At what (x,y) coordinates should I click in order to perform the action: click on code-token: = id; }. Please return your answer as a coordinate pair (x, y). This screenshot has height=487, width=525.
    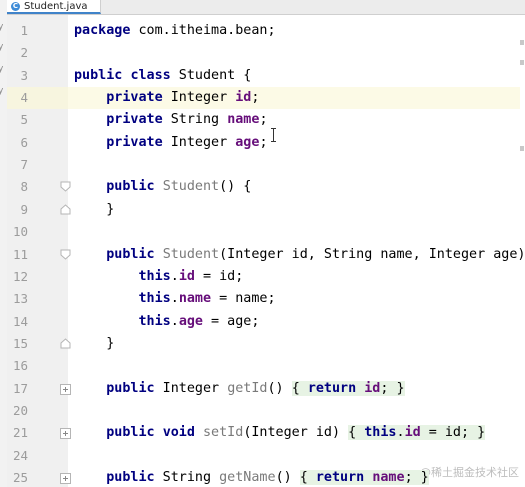
    Looking at the image, I should click on (453, 433).